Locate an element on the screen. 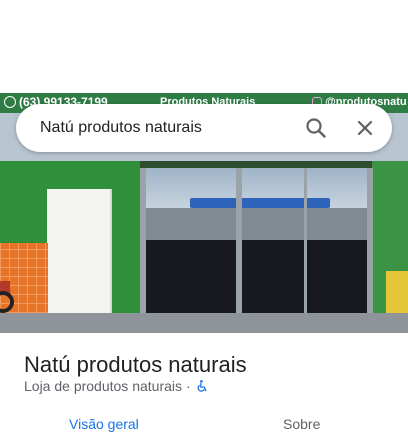  place-category: Loja de produtos naturais is located at coordinates (103, 386).